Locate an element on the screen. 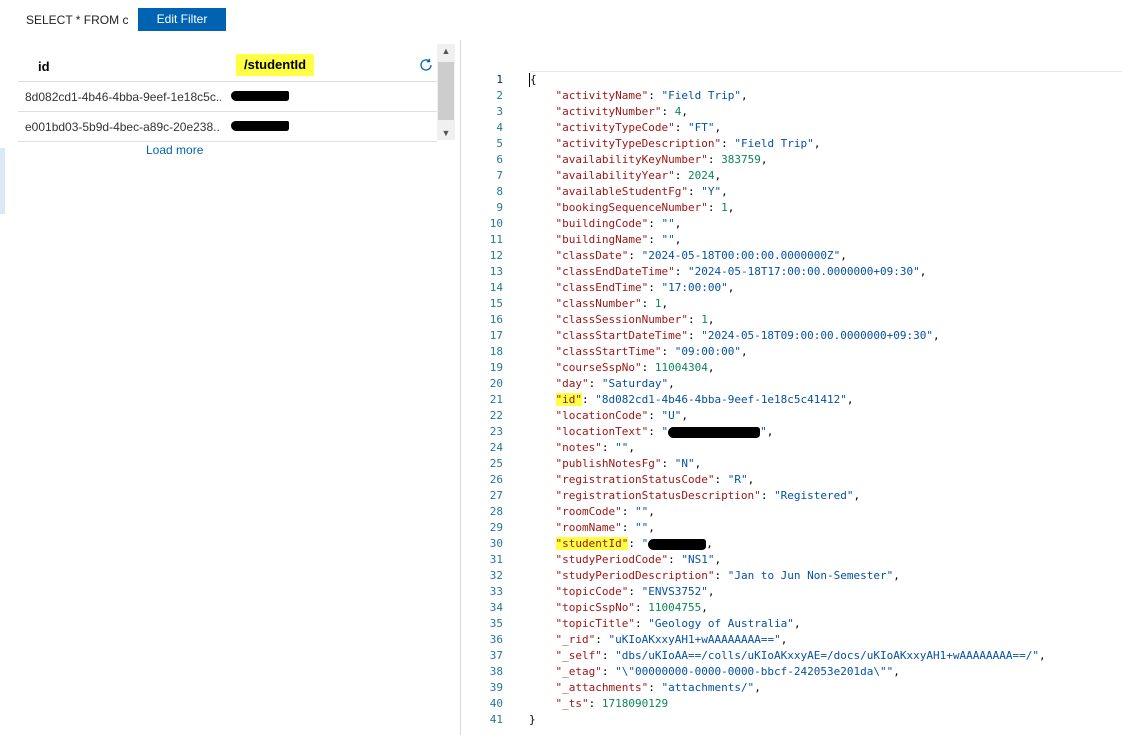 The height and width of the screenshot is (735, 1122). query-toolbar: SELECT * FROM c Edit Filter is located at coordinates (561, 19).